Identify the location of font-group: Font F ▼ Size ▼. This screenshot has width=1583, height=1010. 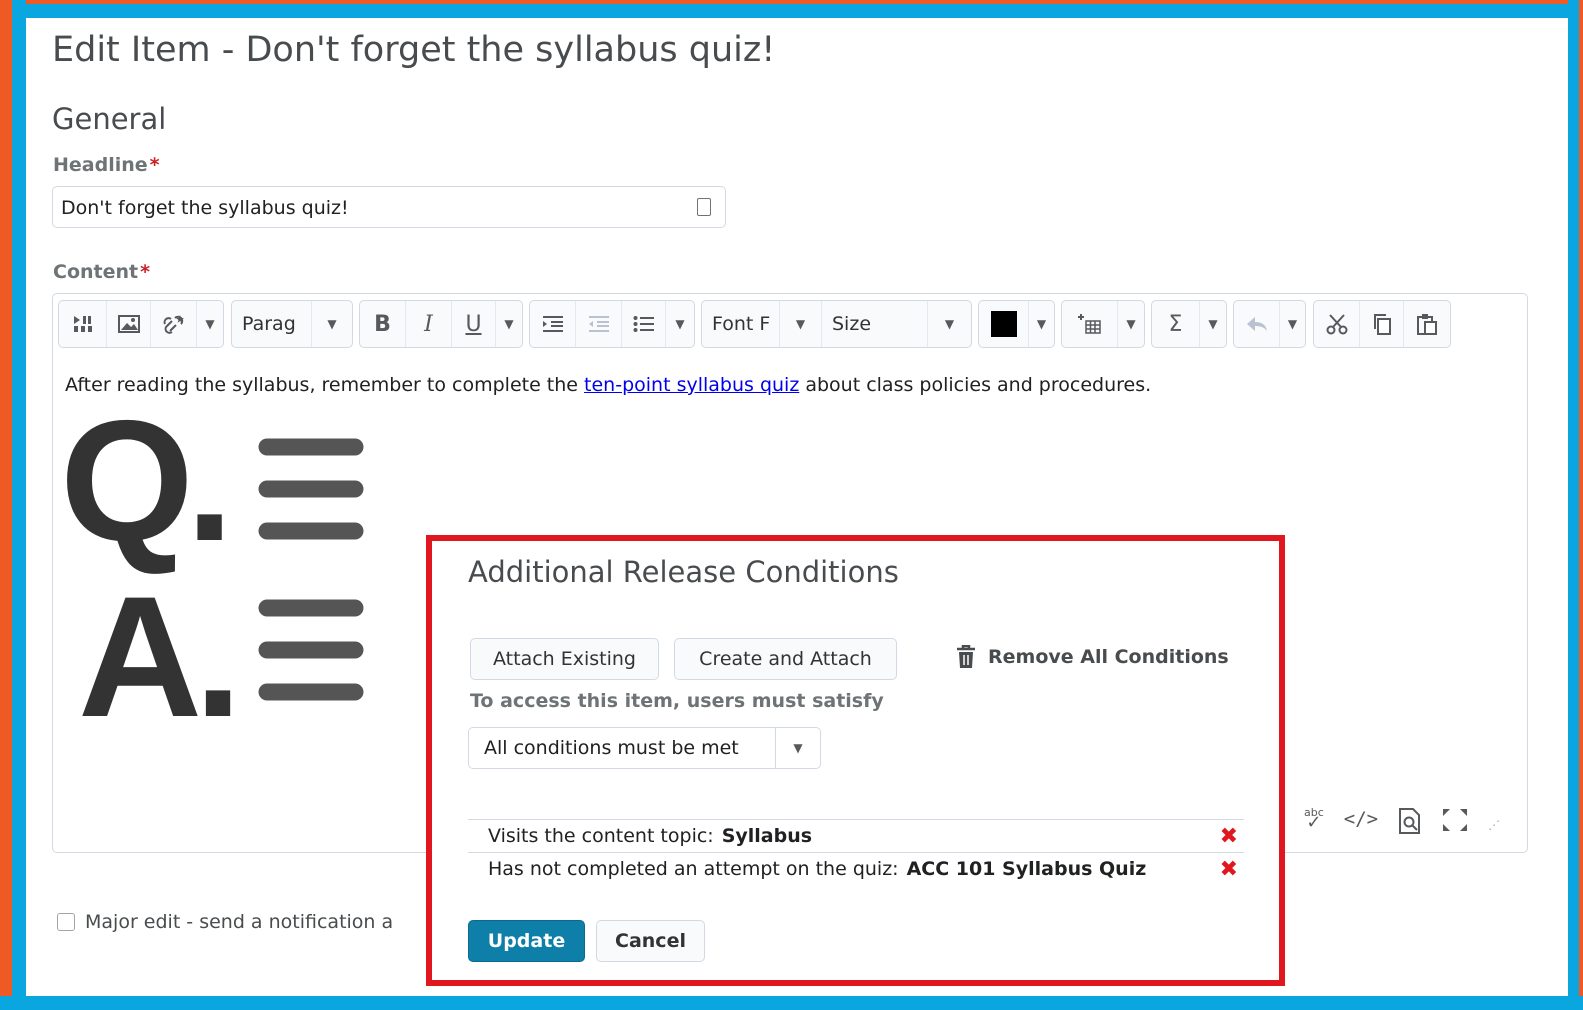
(836, 324).